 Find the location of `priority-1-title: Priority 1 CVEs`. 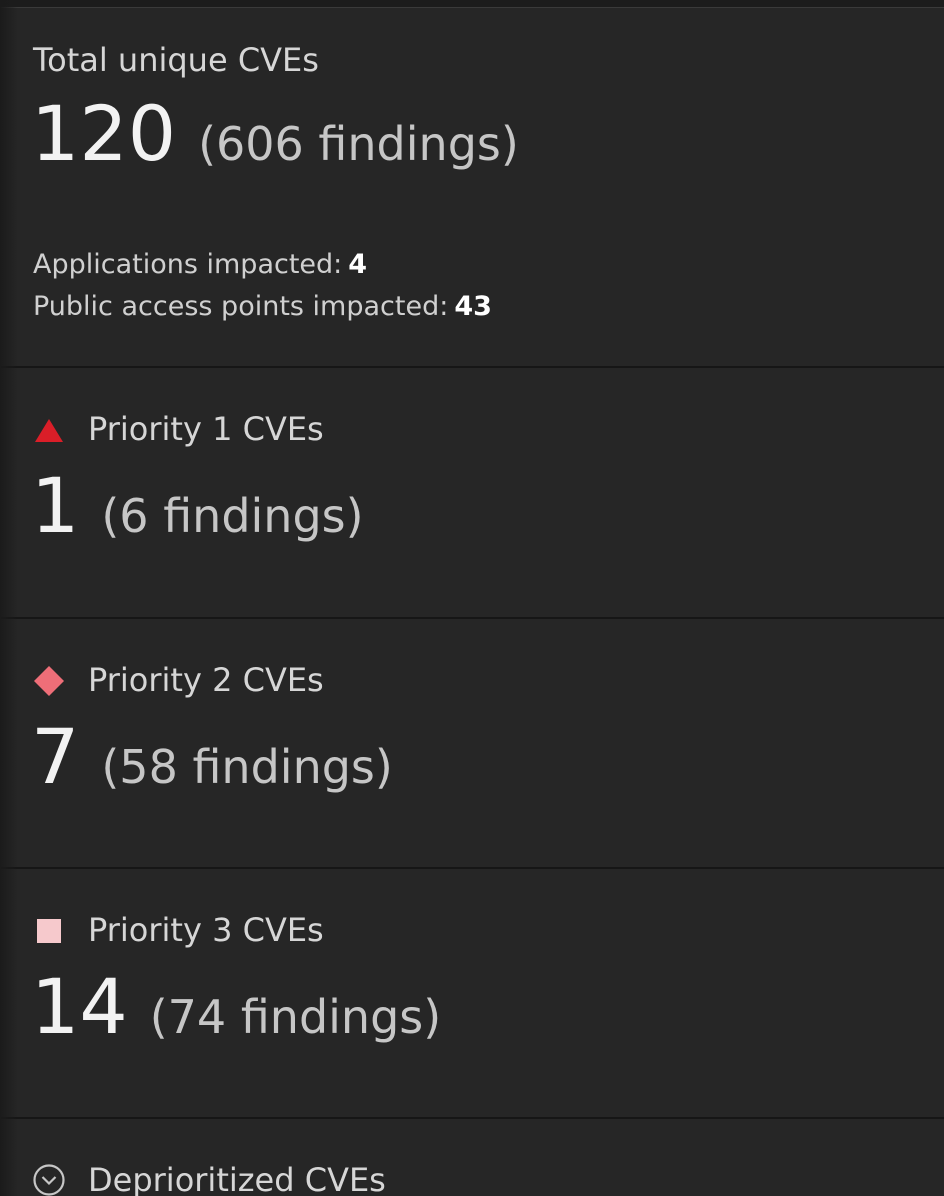

priority-1-title: Priority 1 CVEs is located at coordinates (206, 429).